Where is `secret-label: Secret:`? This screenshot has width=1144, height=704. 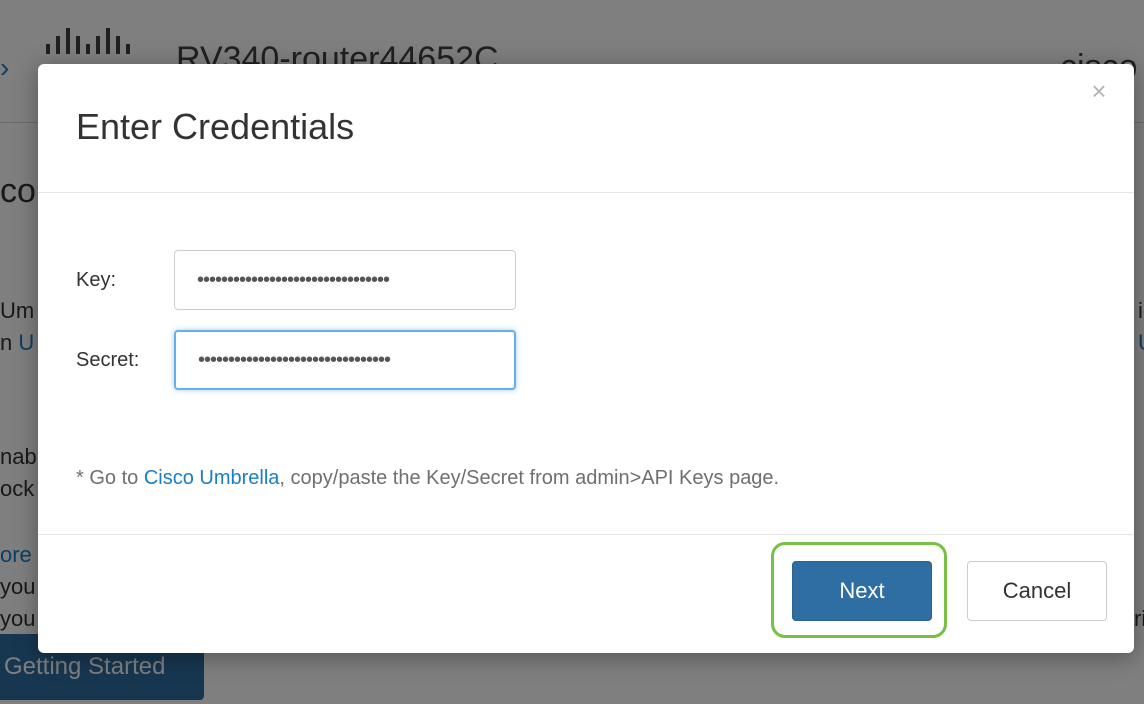
secret-label: Secret: is located at coordinates (108, 360).